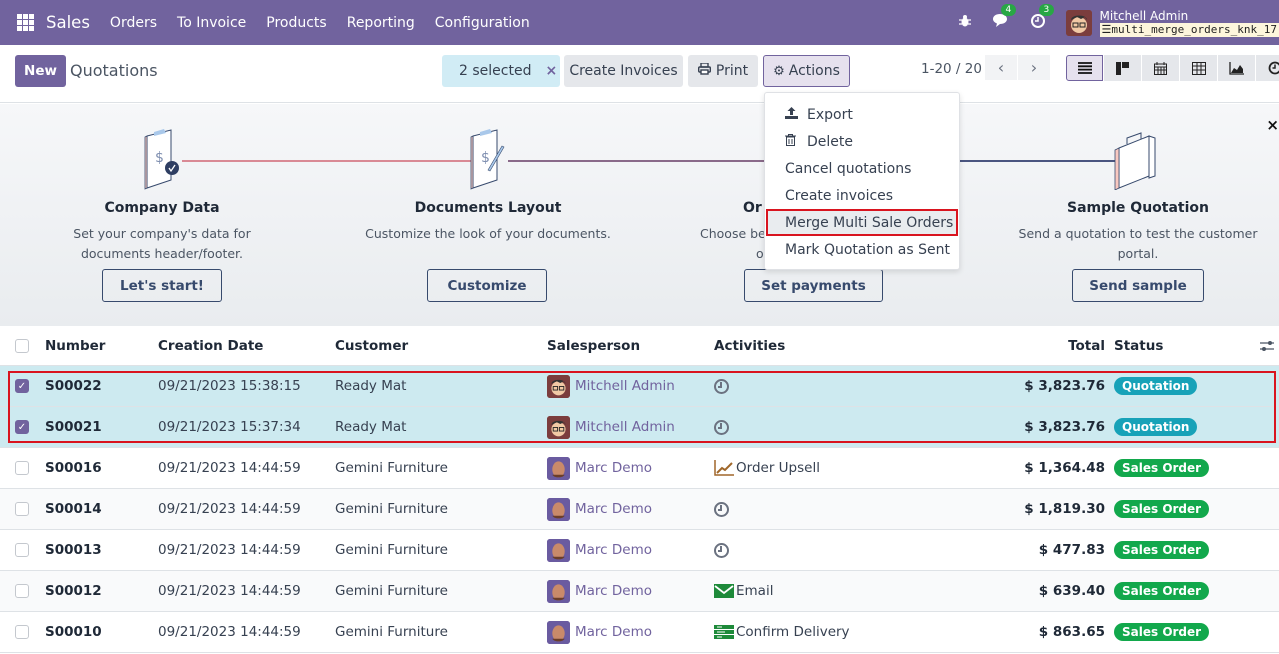  Describe the element at coordinates (778, 468) in the screenshot. I see `activity-label: Order Upsell` at that location.